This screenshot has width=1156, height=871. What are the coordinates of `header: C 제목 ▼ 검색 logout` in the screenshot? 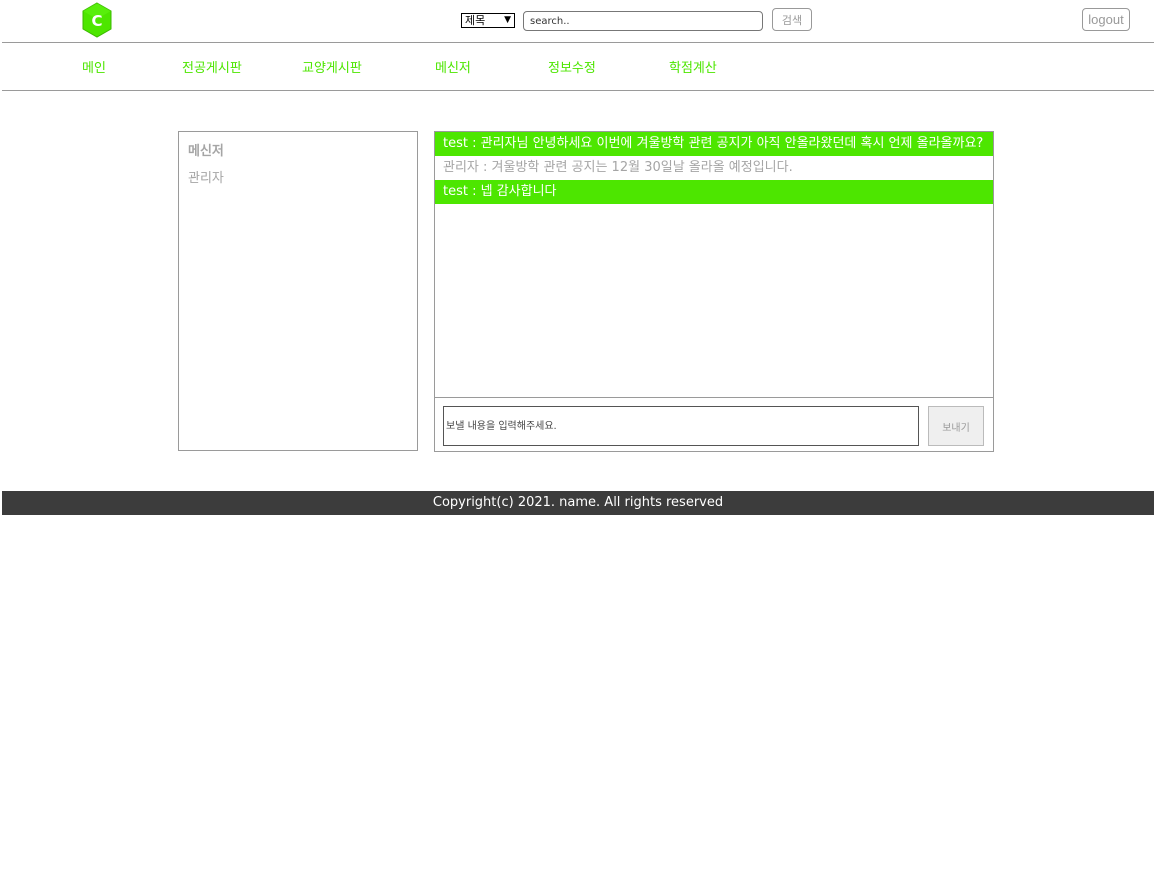 It's located at (578, 21).